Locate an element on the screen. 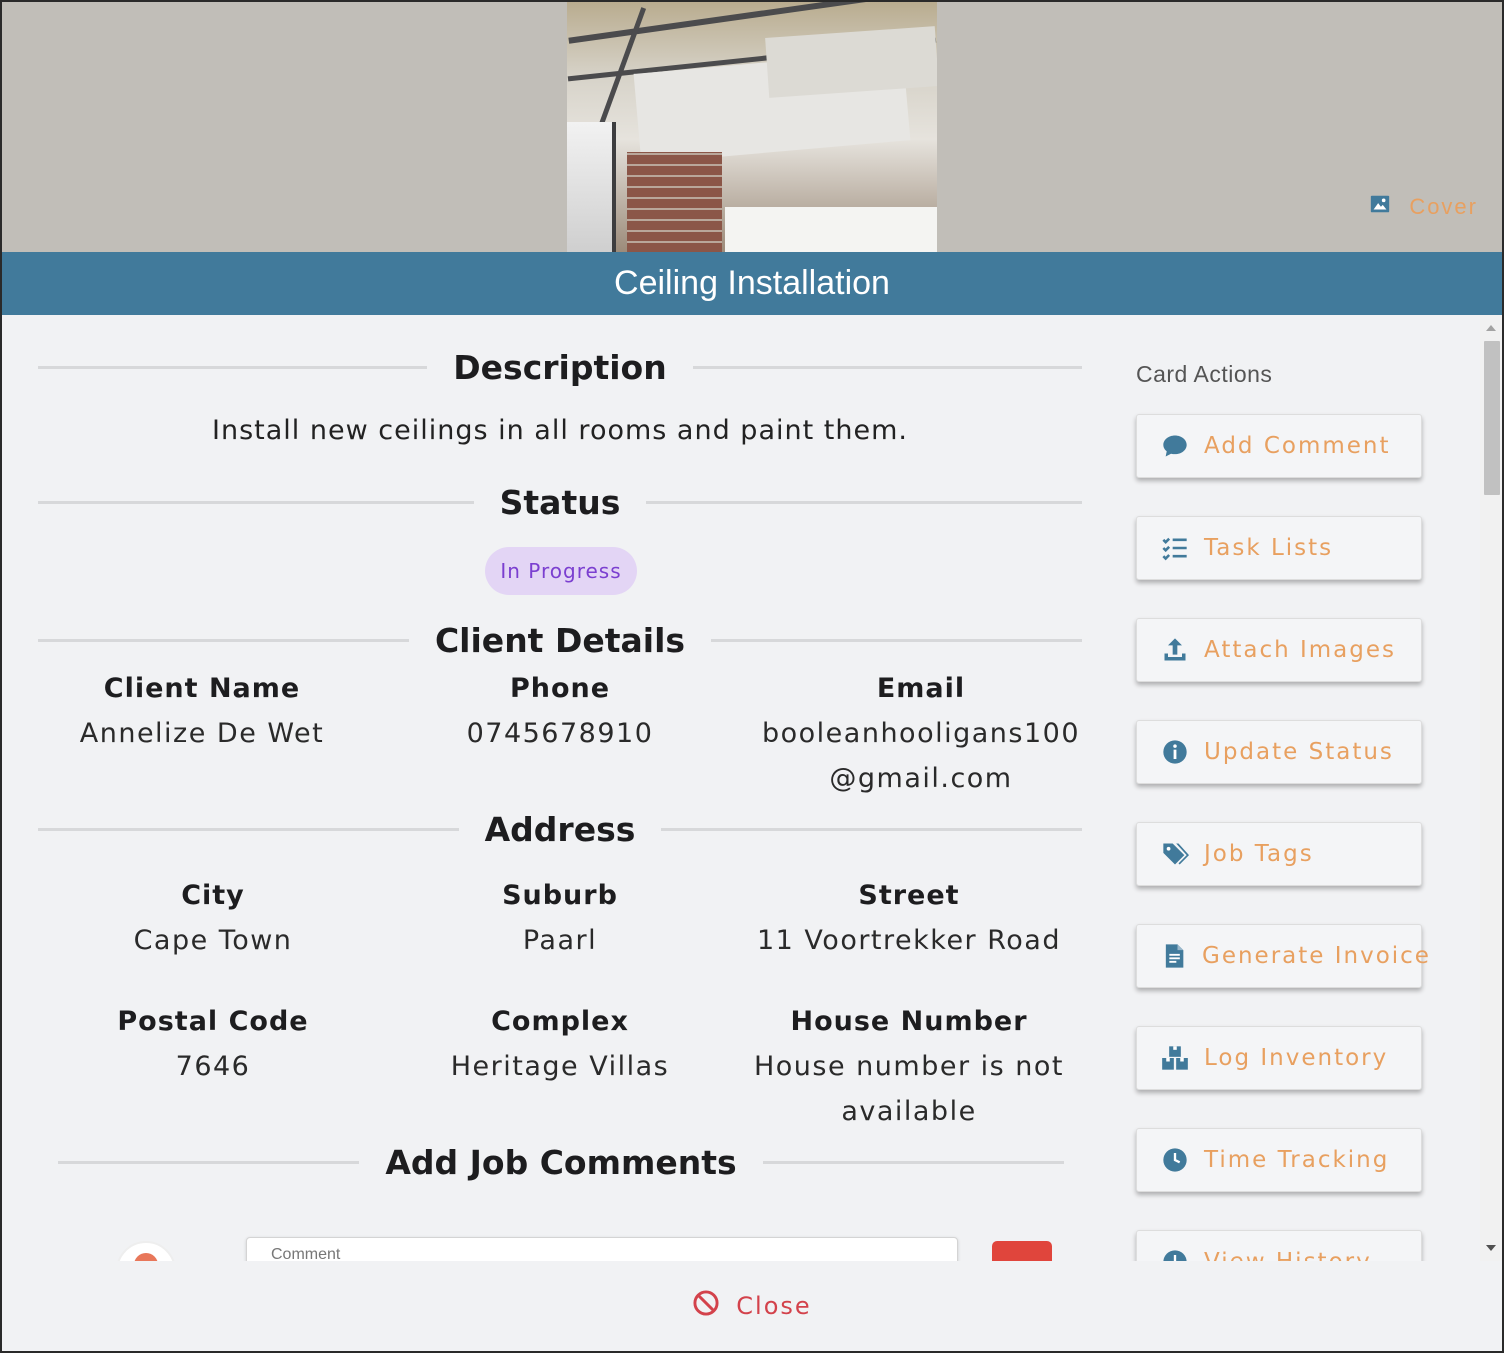 The height and width of the screenshot is (1353, 1504). time-tracking-button: Time Tracking is located at coordinates (1279, 1160).